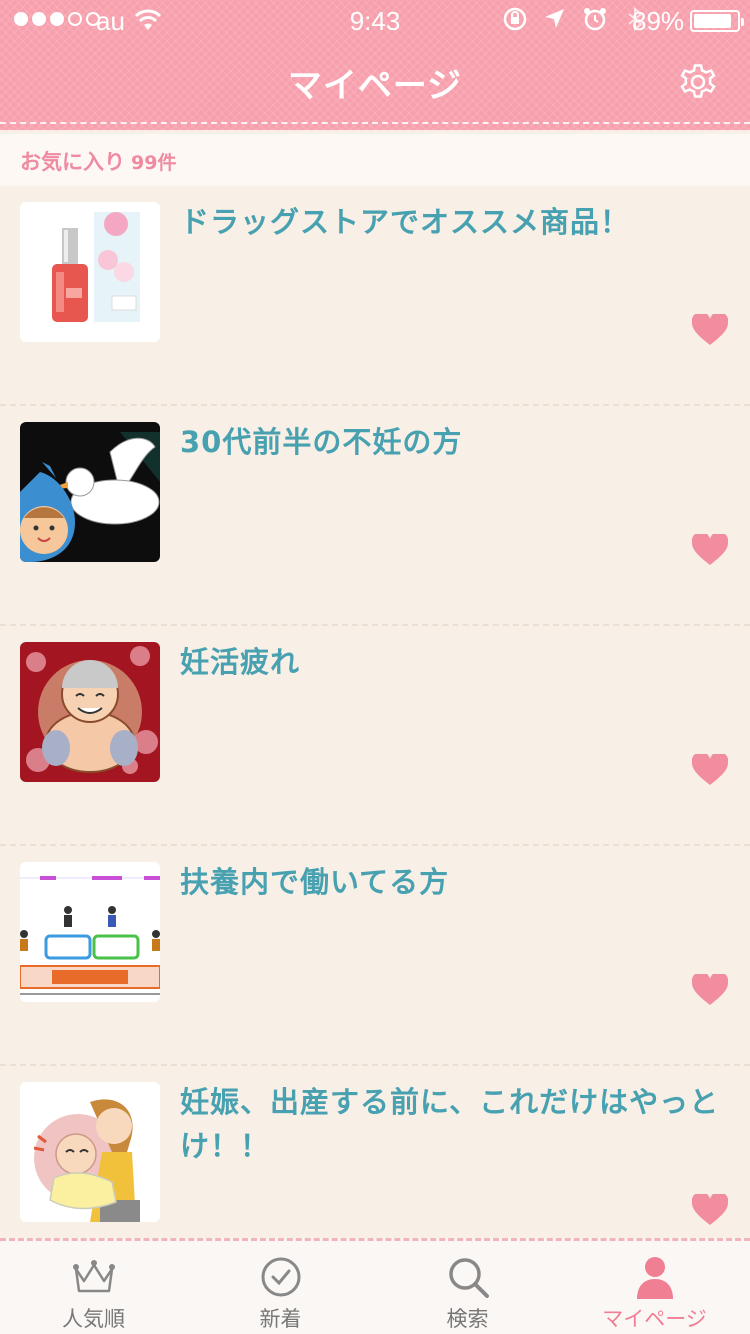  I want to click on tab-mypage: マイページ, so click(654, 1287).